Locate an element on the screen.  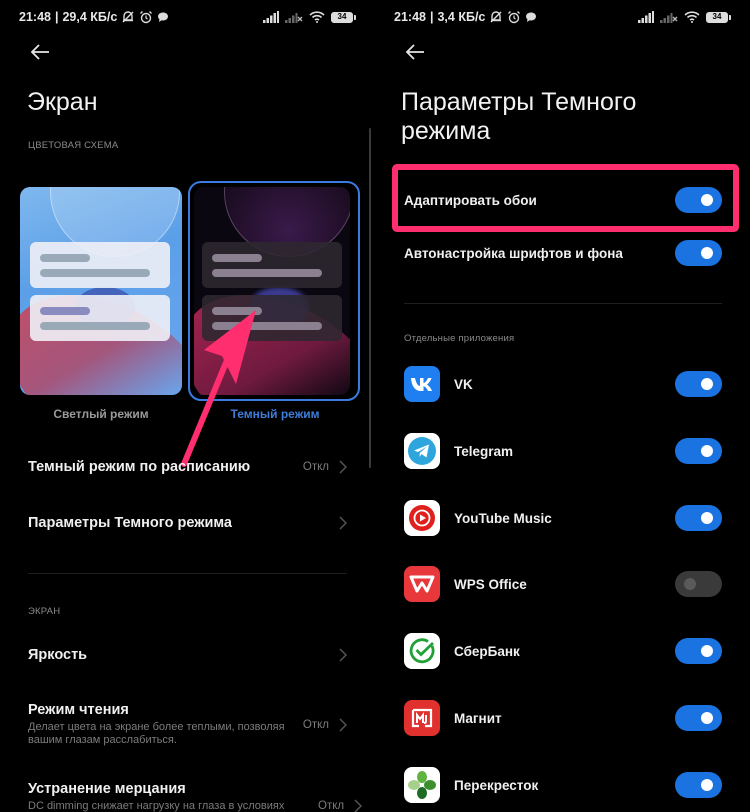
setting-label: Автонастройка шрифтов и фона is located at coordinates (513, 253).